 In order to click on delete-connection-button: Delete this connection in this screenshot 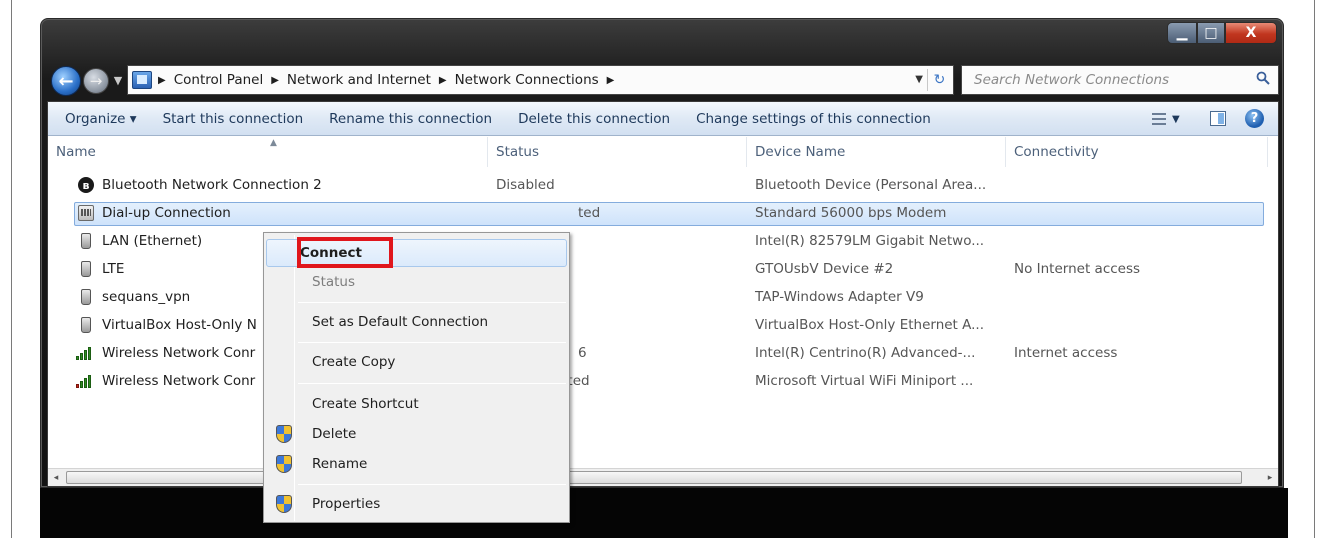, I will do `click(594, 119)`.